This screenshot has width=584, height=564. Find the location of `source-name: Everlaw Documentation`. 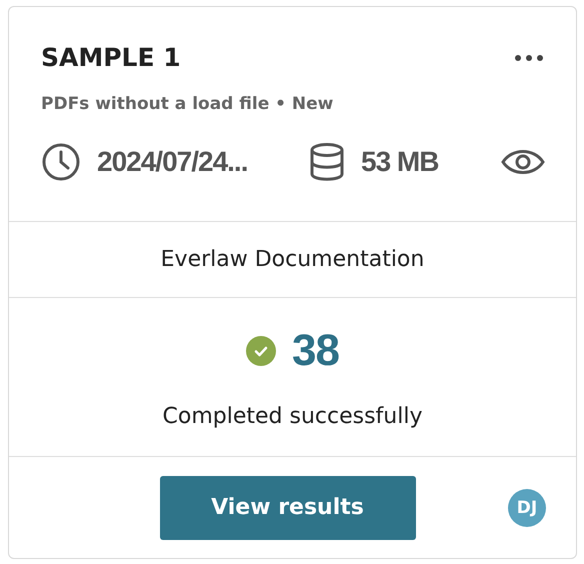

source-name: Everlaw Documentation is located at coordinates (292, 259).